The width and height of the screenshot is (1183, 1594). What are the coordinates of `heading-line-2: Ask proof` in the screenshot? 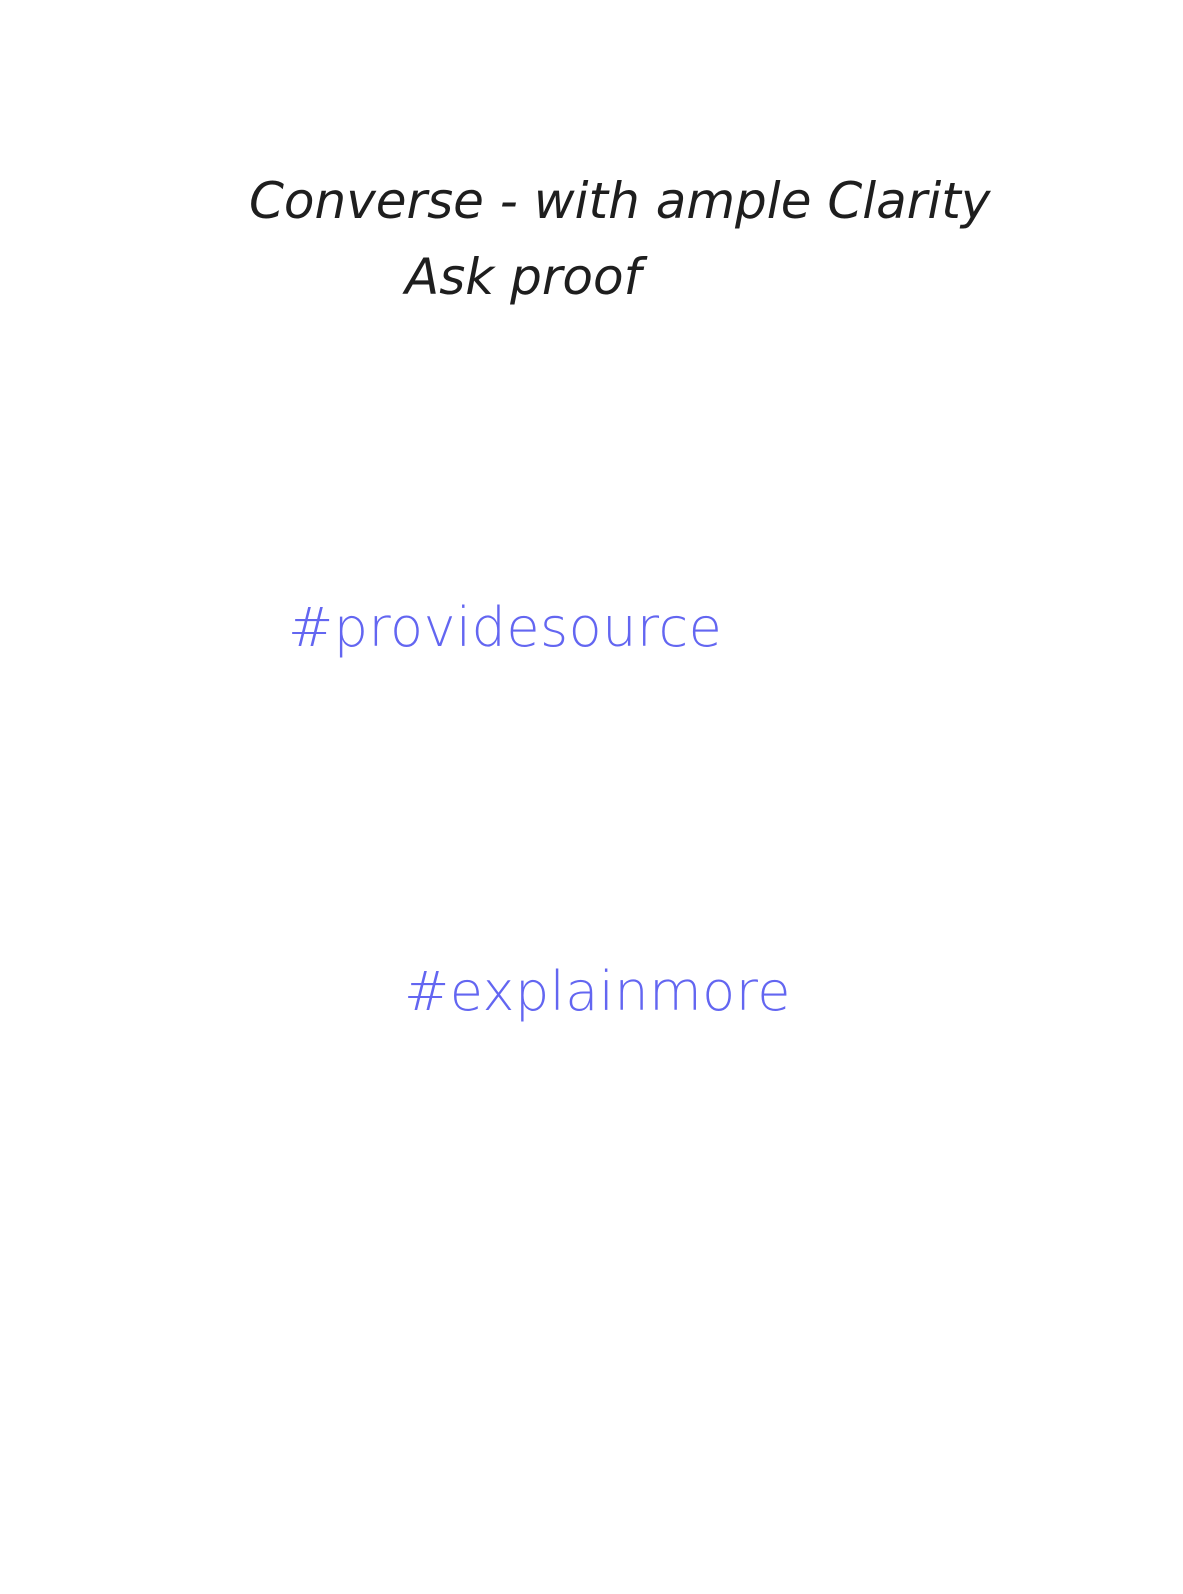 It's located at (523, 277).